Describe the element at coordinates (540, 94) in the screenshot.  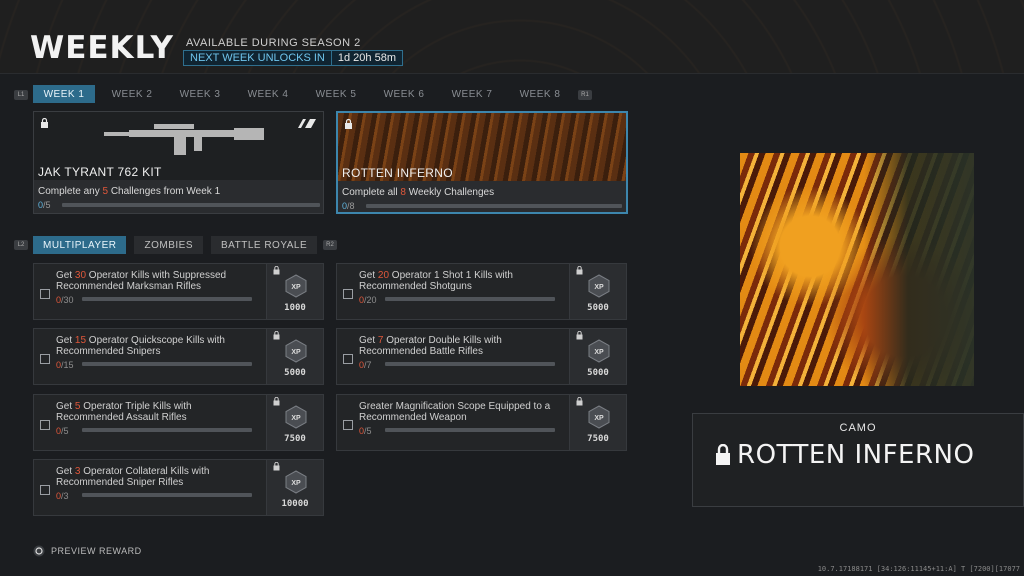
I see `tab-week-8: WEEK 8` at that location.